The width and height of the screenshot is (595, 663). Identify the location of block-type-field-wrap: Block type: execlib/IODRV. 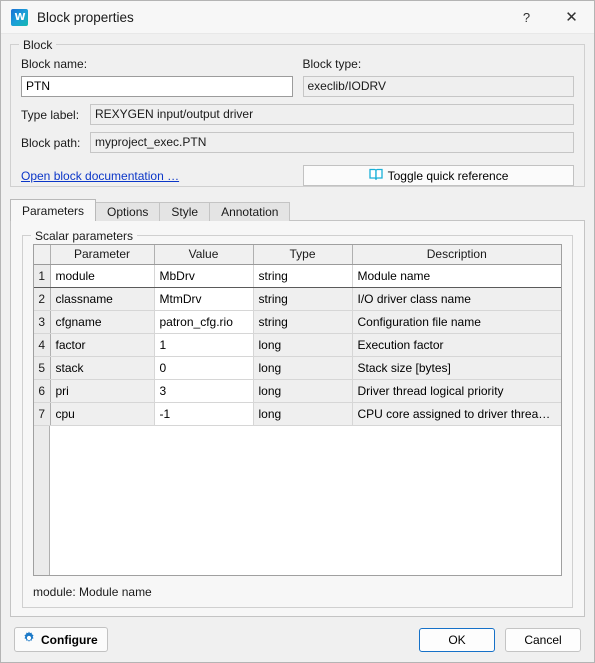
(438, 77).